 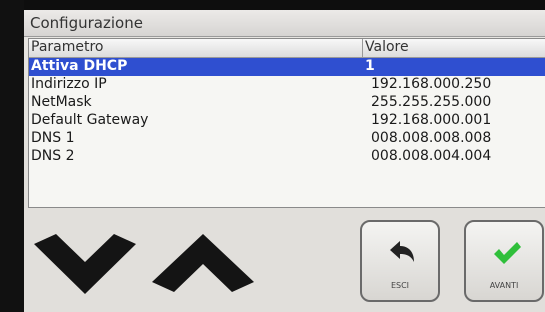 I want to click on checkmark-icon, so click(x=507, y=253).